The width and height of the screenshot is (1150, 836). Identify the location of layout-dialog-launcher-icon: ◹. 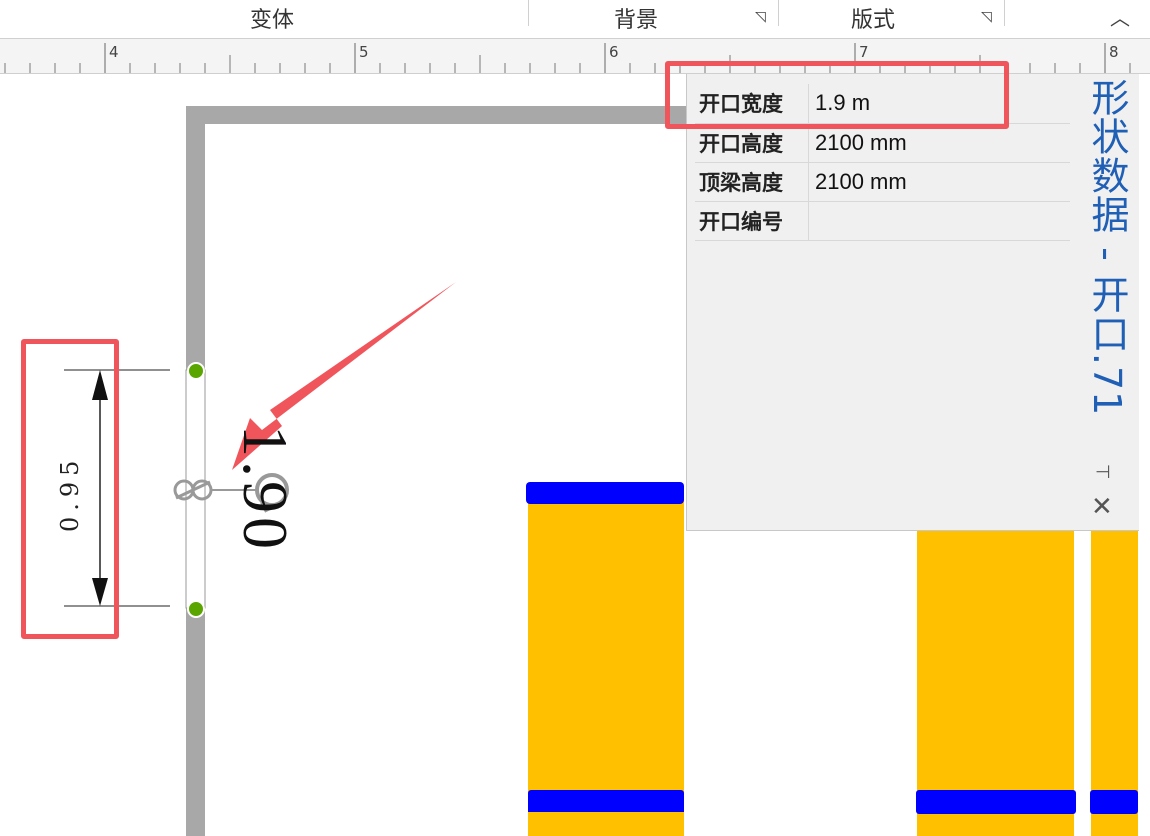
(988, 17).